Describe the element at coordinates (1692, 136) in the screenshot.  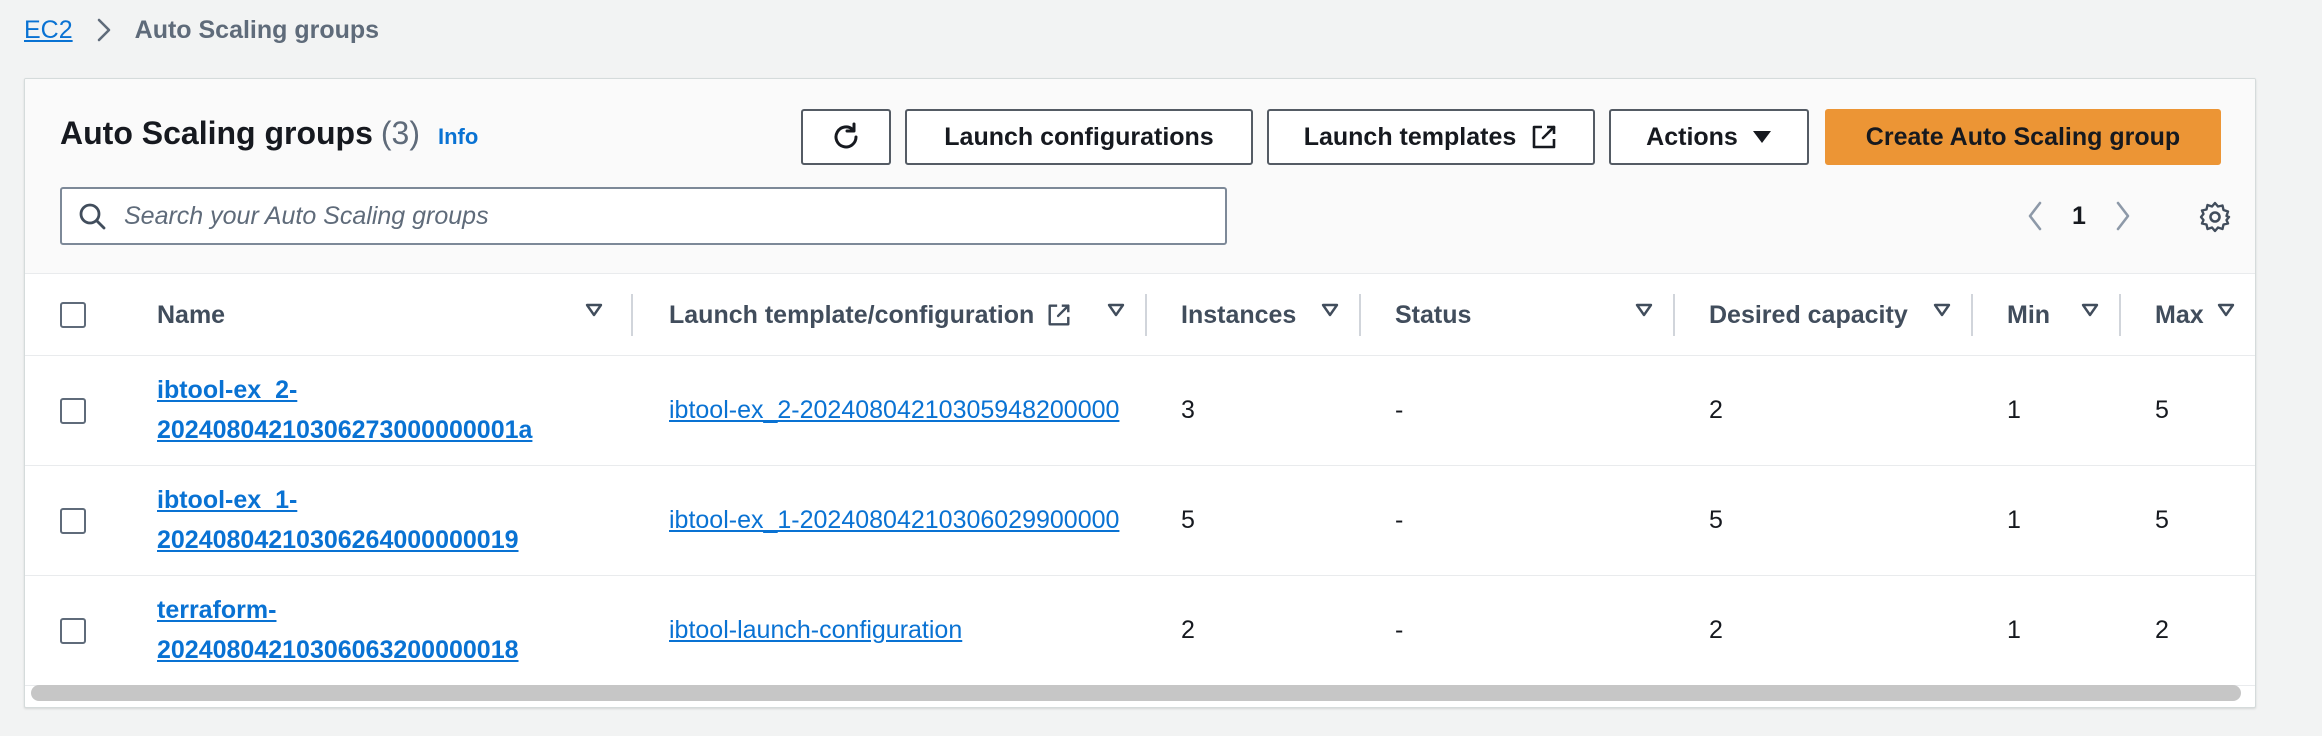
I see `actions-label: Actions` at that location.